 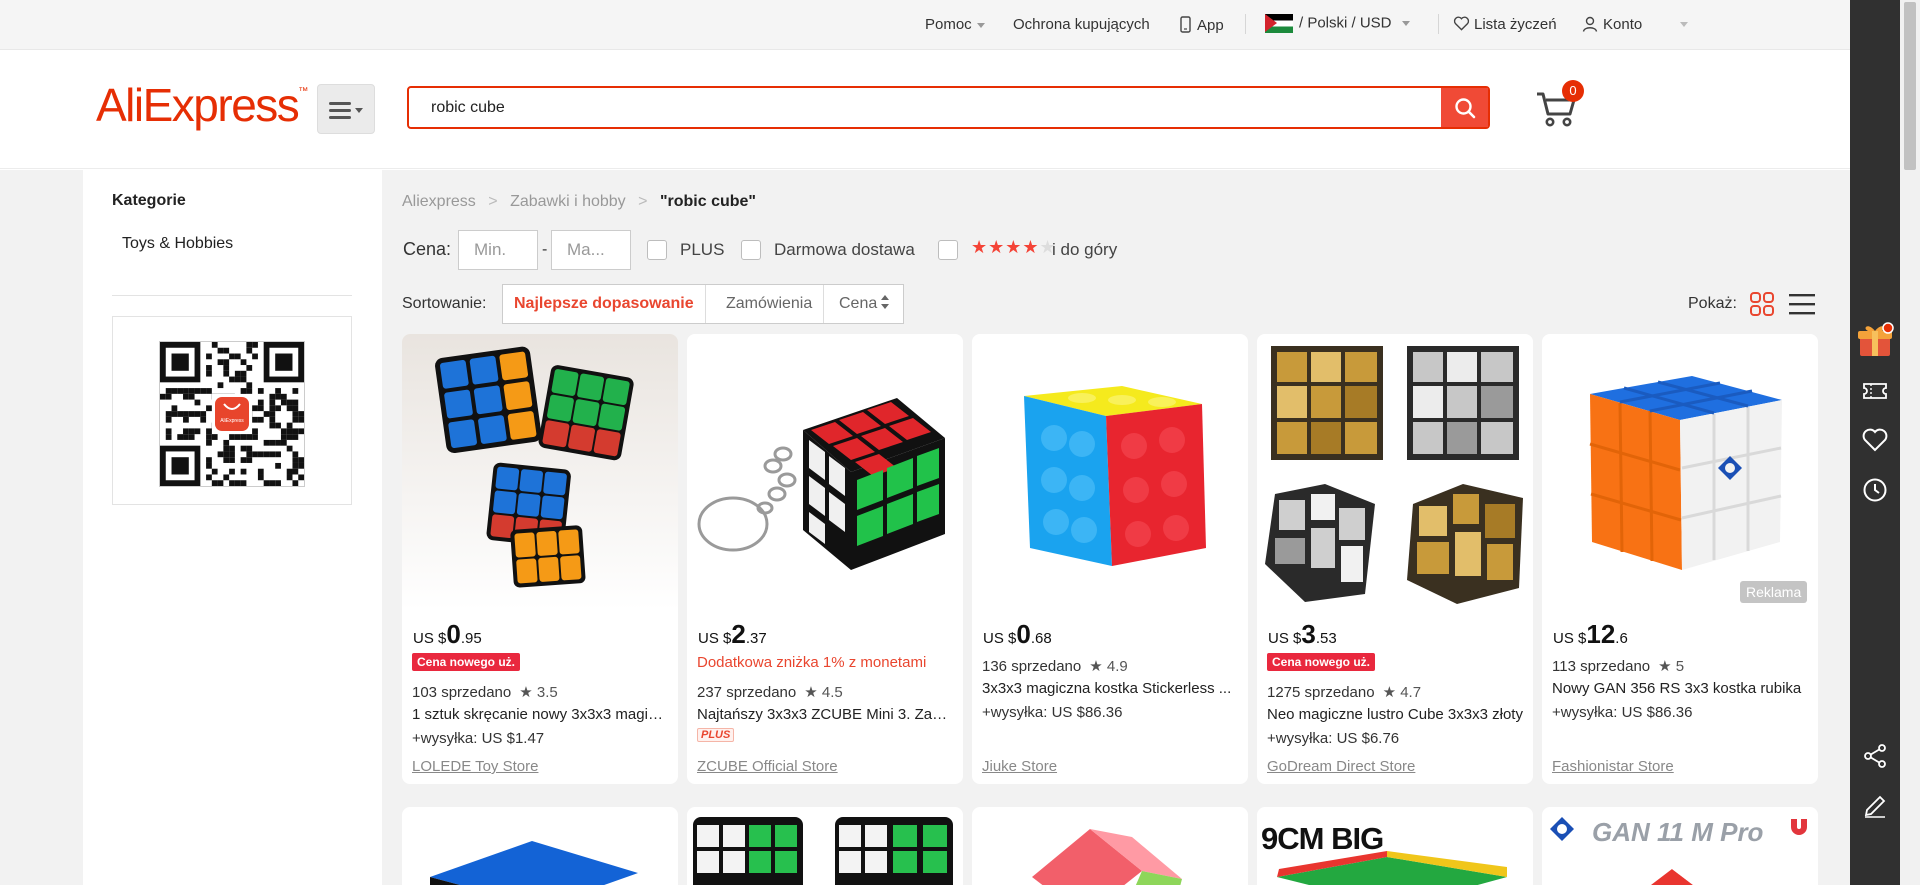 I want to click on account-menu: Konto, so click(x=1612, y=24).